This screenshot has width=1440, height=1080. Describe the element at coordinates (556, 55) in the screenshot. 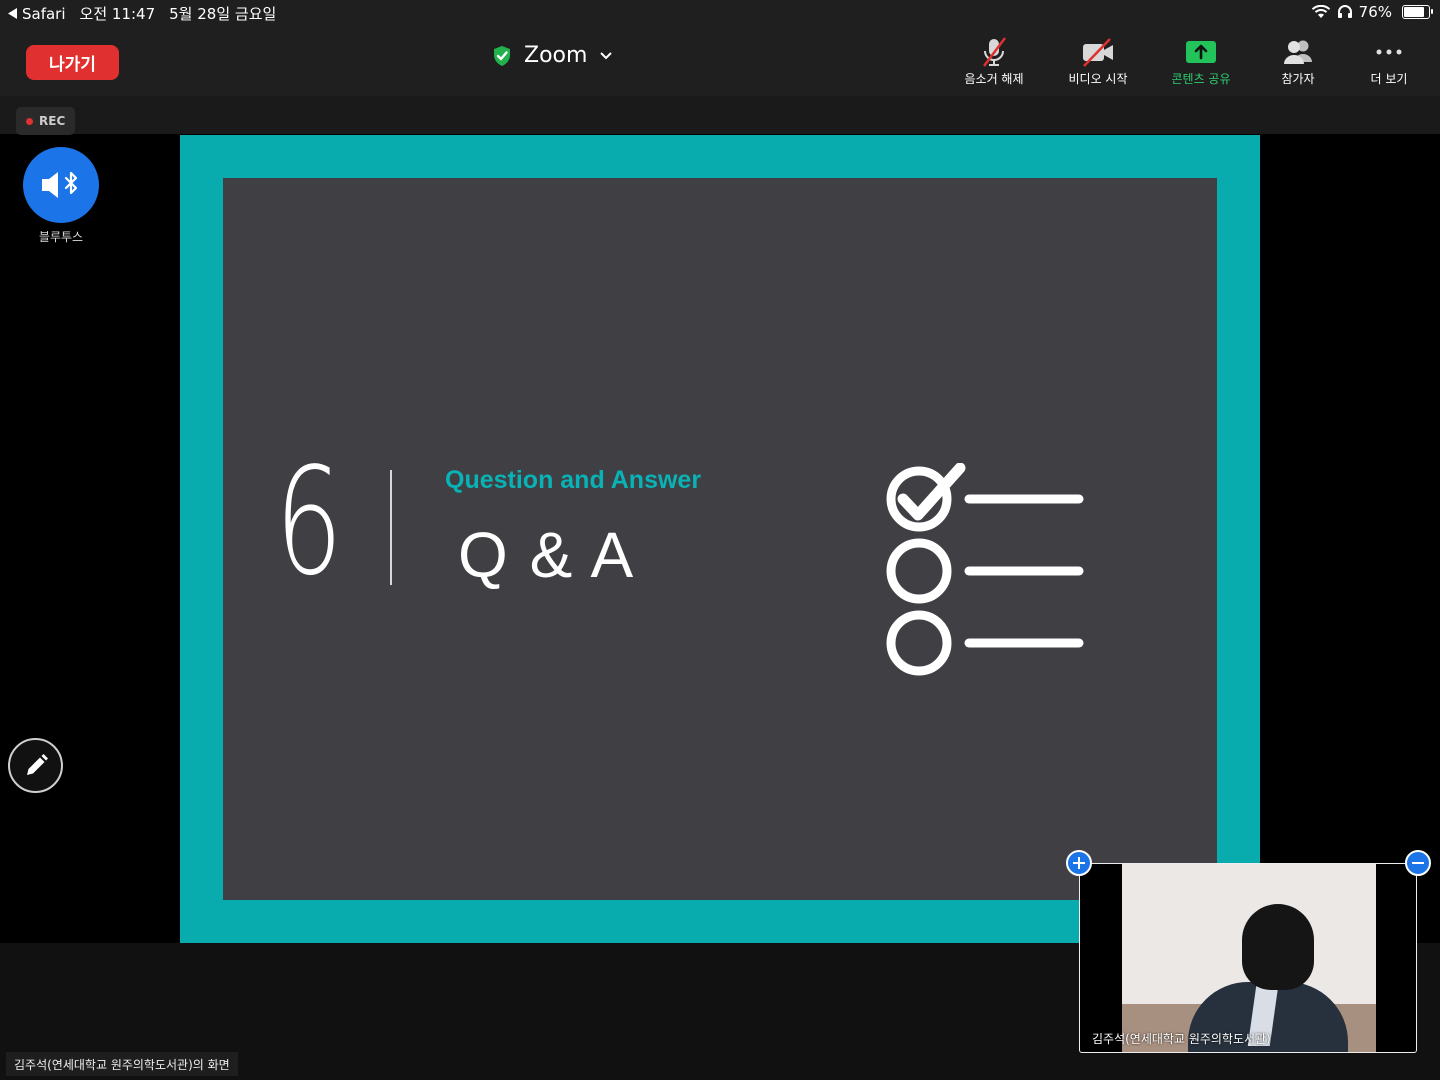

I see `meeting-title: Zoom` at that location.